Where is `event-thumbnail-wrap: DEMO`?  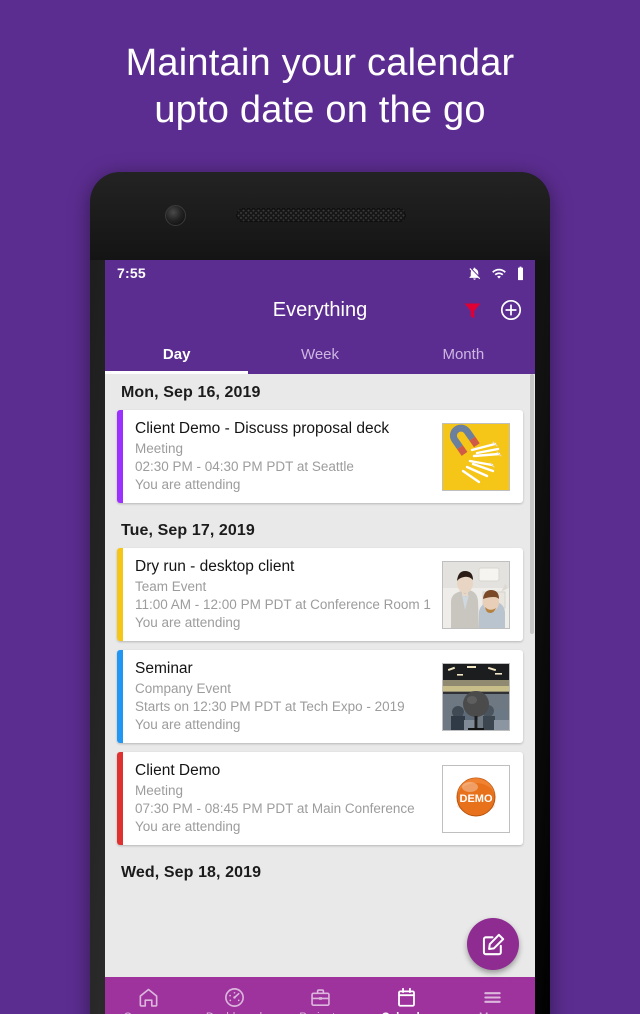 event-thumbnail-wrap: DEMO is located at coordinates (481, 798).